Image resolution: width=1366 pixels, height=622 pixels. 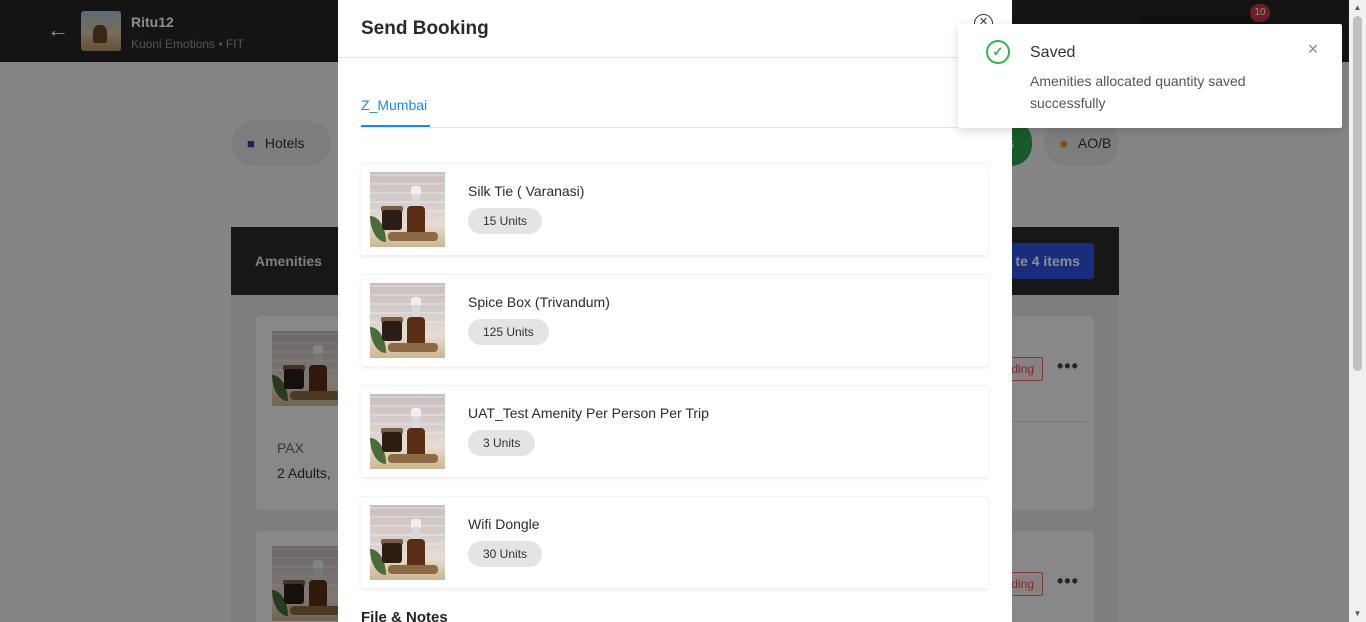 I want to click on scroll-up-icon: ▲, so click(x=1357, y=8).